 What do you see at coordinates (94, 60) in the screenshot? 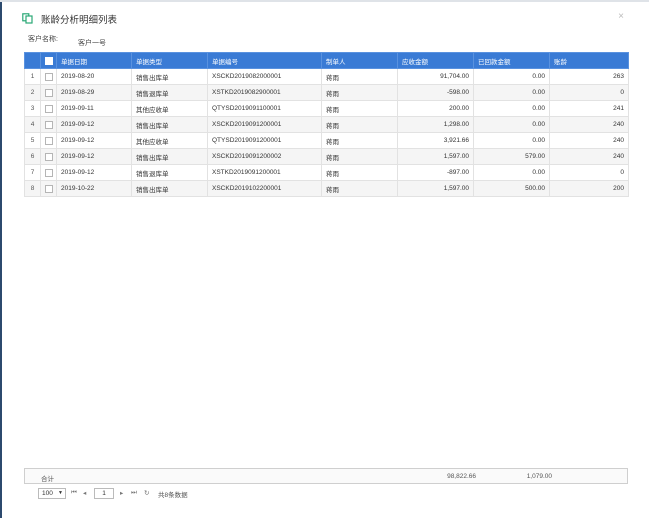
I see `column-header-date: 单据日期` at bounding box center [94, 60].